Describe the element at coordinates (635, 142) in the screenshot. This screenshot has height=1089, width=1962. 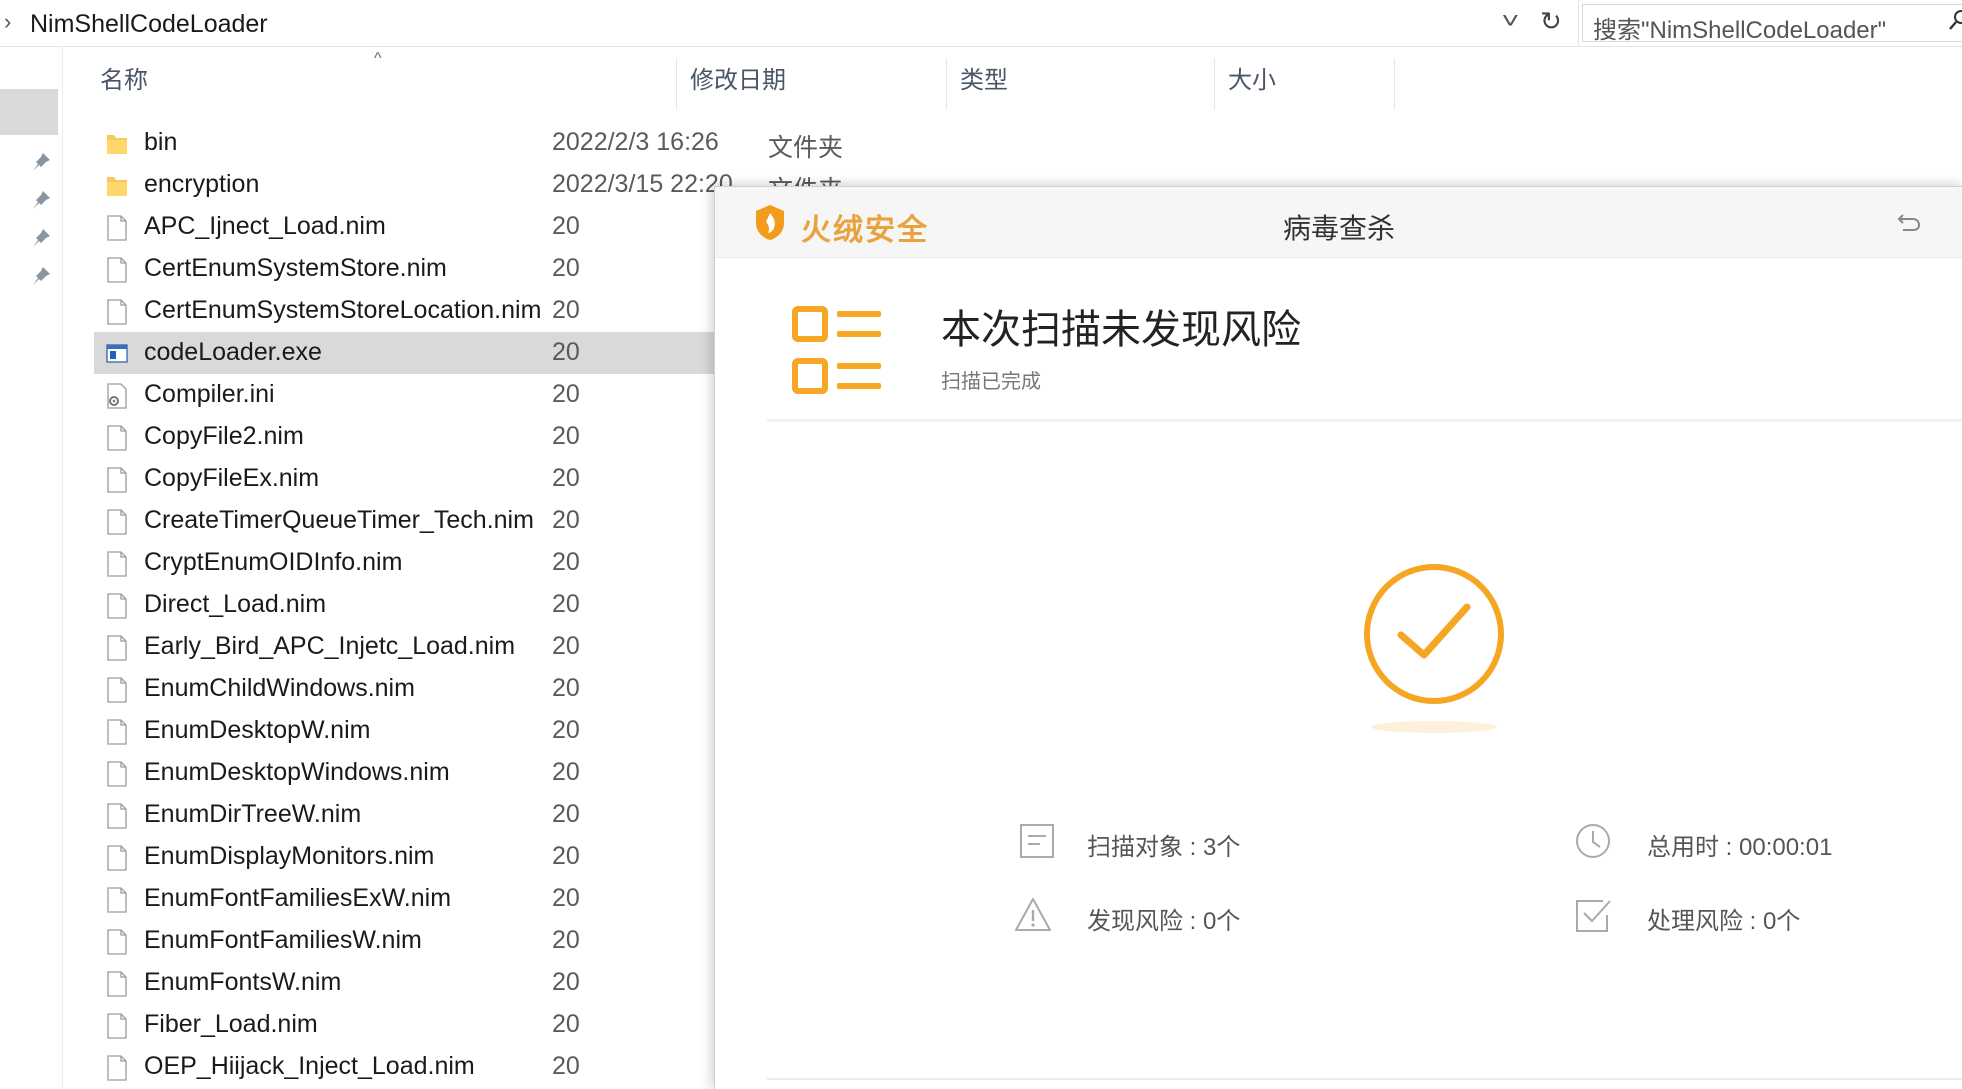
I see `file-modified-date: 2022/2/3 16:26` at that location.